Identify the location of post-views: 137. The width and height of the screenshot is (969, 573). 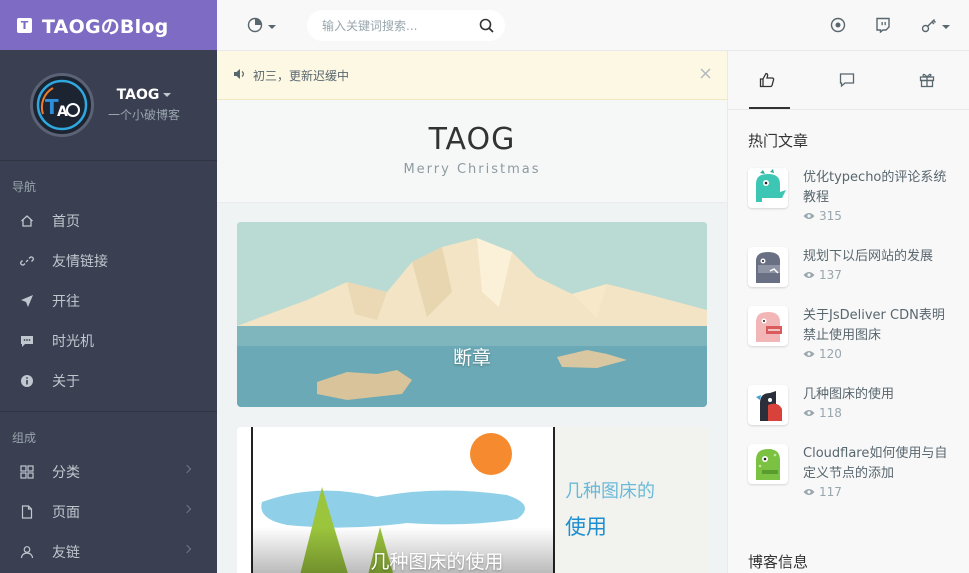
(822, 275).